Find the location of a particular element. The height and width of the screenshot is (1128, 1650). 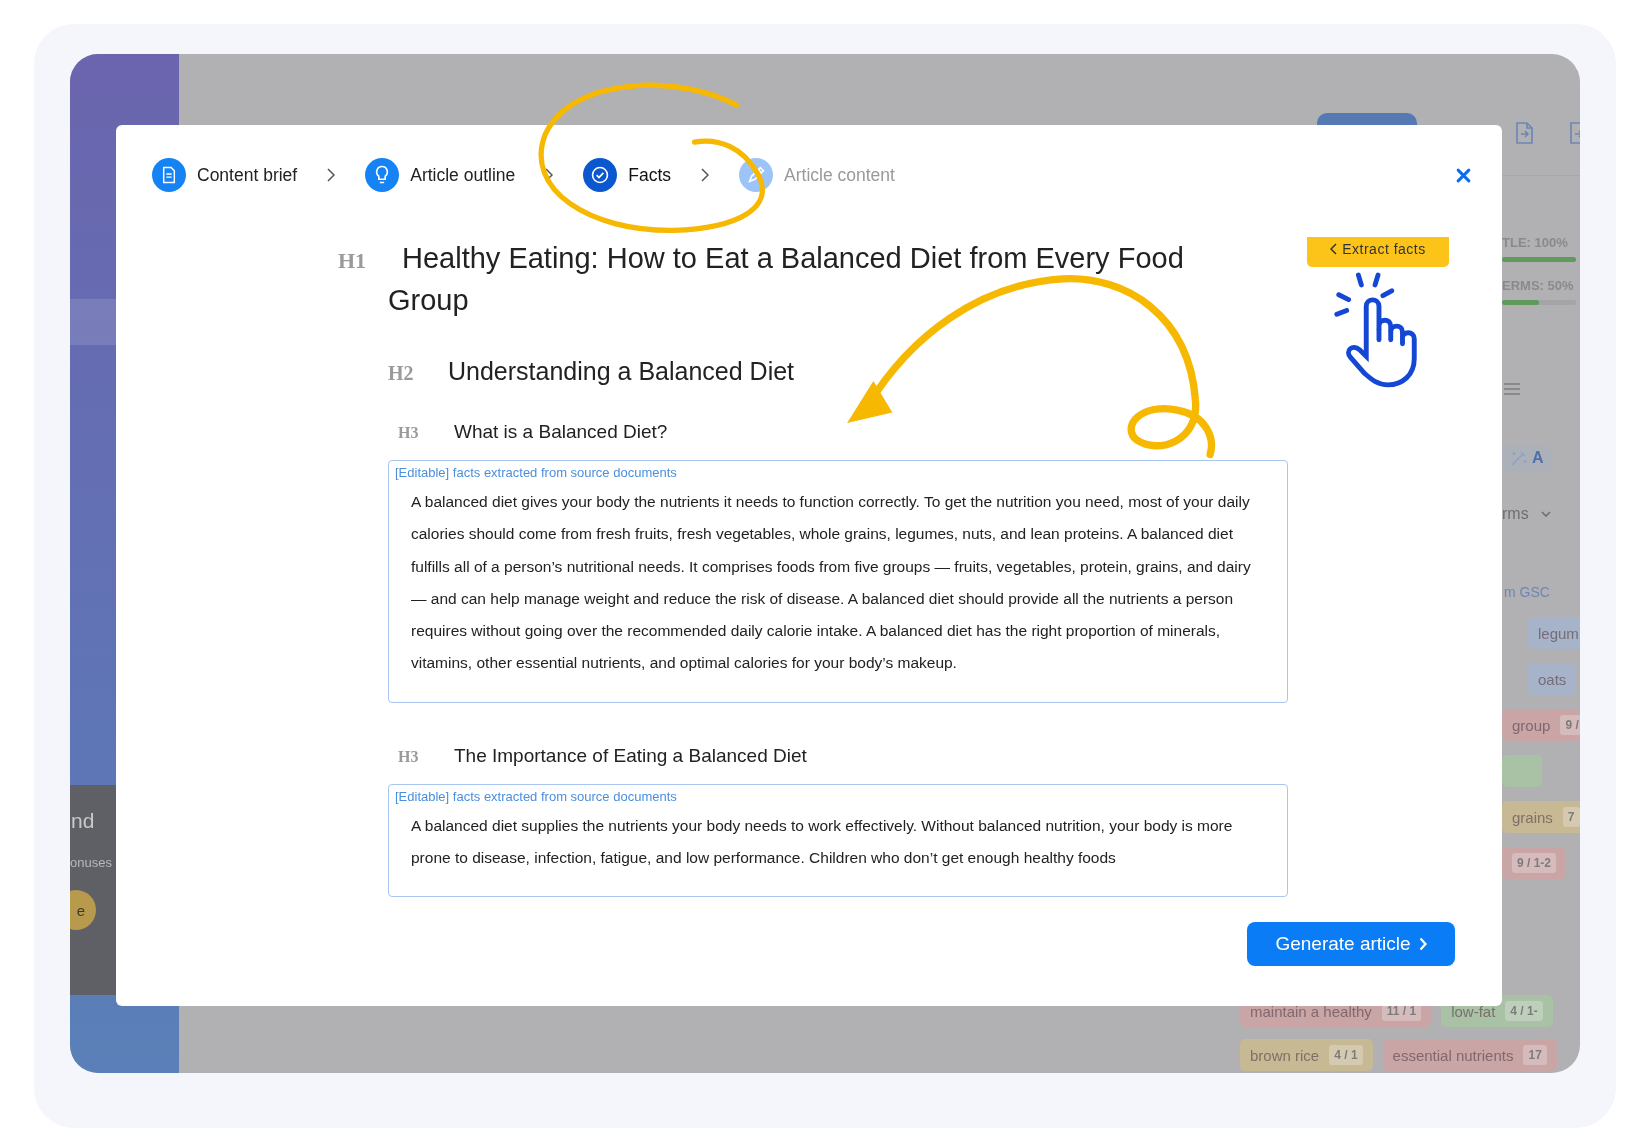

tag-count: 7 is located at coordinates (1571, 817).